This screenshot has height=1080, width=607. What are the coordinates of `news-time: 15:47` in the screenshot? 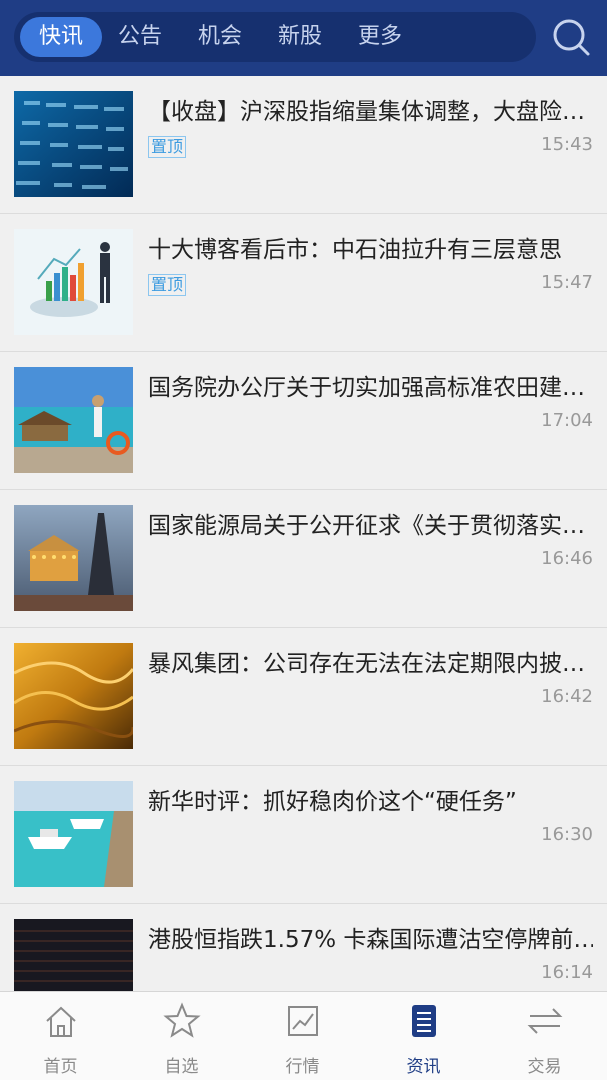 It's located at (567, 282).